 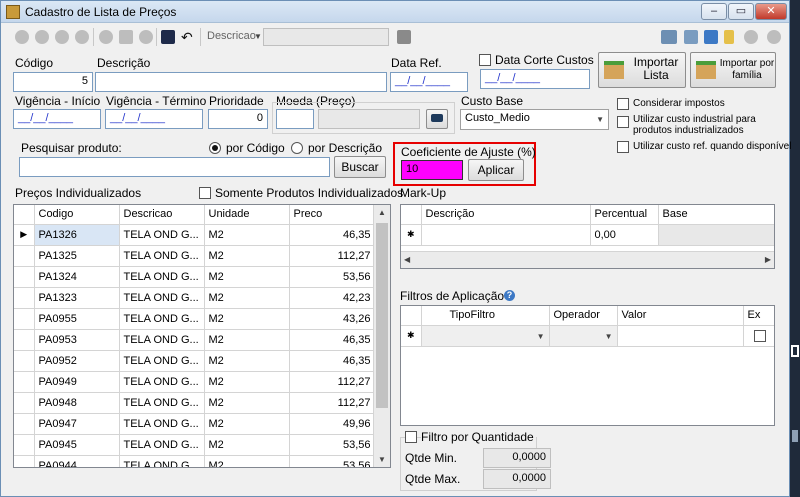 What do you see at coordinates (729, 37) in the screenshot?
I see `pin-icon` at bounding box center [729, 37].